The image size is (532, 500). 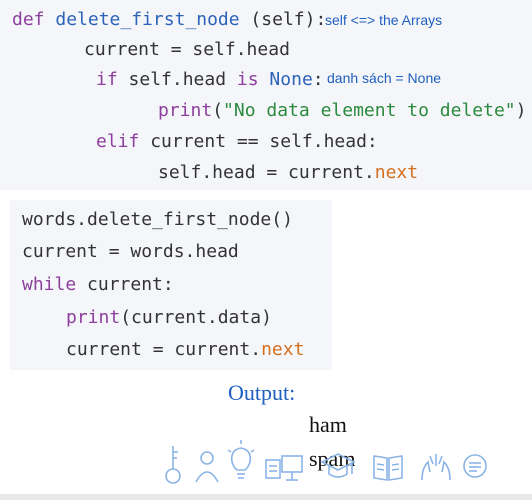 What do you see at coordinates (285, 79) in the screenshot?
I see `keyword-none: None` at bounding box center [285, 79].